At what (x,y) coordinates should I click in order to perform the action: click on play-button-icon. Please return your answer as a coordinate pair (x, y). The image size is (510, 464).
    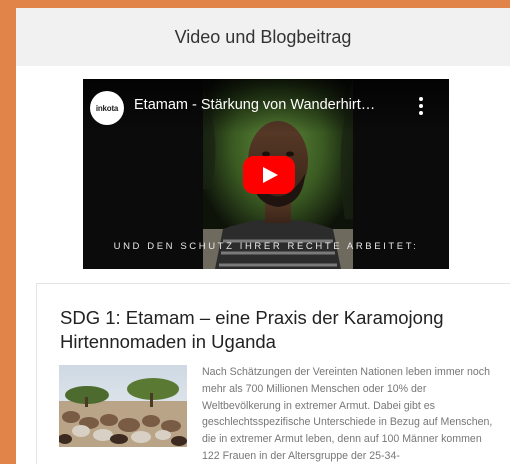
    Looking at the image, I should click on (269, 175).